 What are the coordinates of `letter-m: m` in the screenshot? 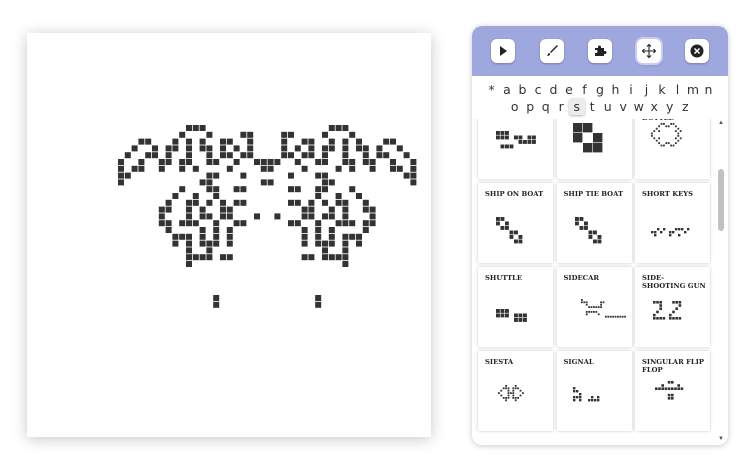 It's located at (693, 89).